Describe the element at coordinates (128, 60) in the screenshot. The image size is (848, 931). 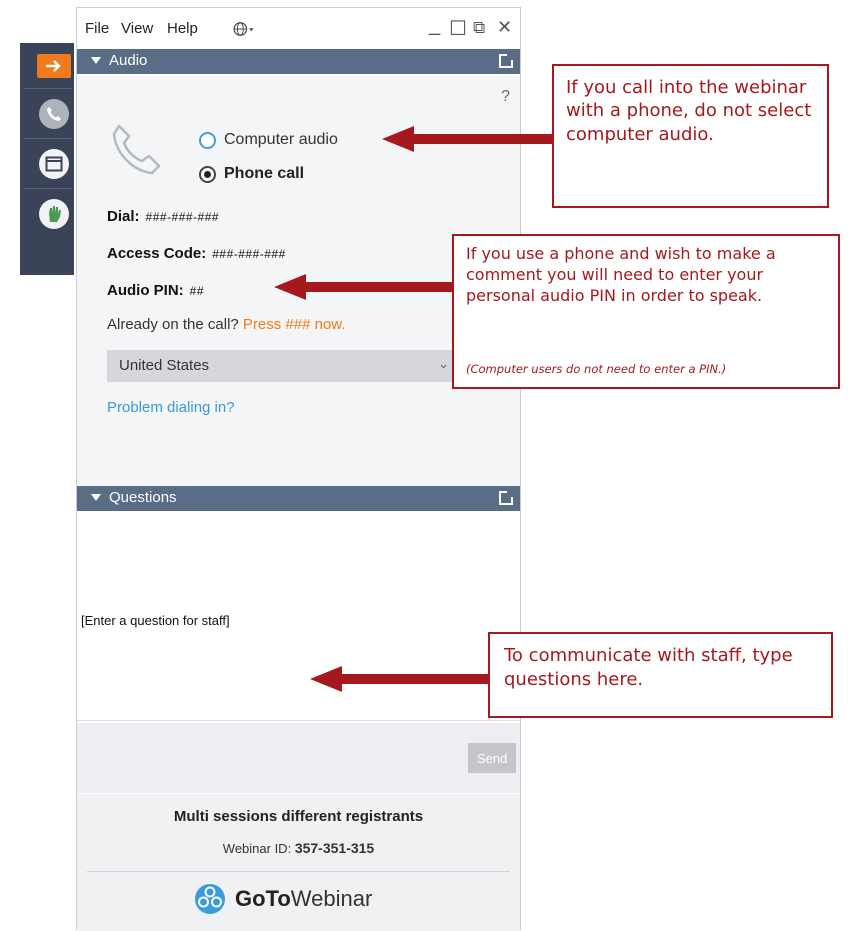
I see `audio-panel-title: Audio` at that location.